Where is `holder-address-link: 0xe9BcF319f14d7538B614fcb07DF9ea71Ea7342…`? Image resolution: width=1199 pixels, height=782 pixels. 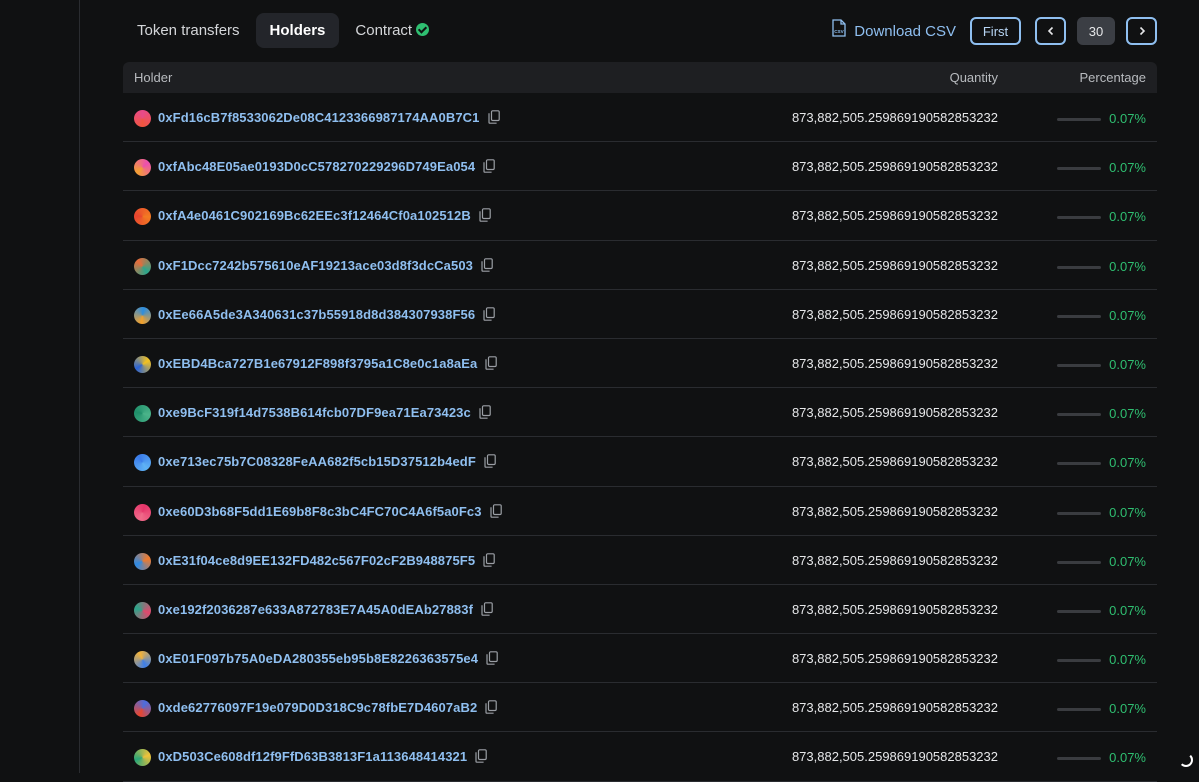 holder-address-link: 0xe9BcF319f14d7538B614fcb07DF9ea71Ea7342… is located at coordinates (324, 412).